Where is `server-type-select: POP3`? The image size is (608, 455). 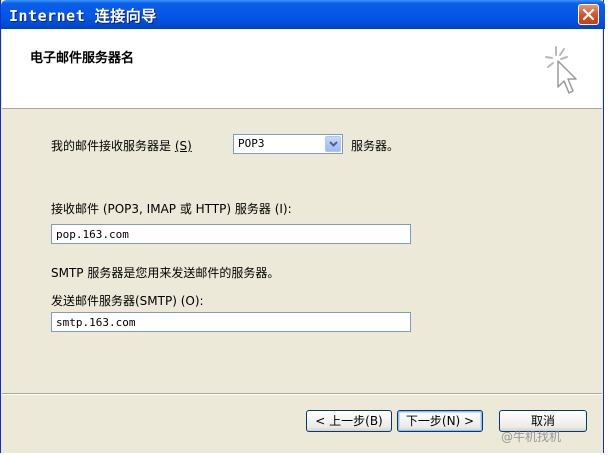 server-type-select: POP3 is located at coordinates (288, 144).